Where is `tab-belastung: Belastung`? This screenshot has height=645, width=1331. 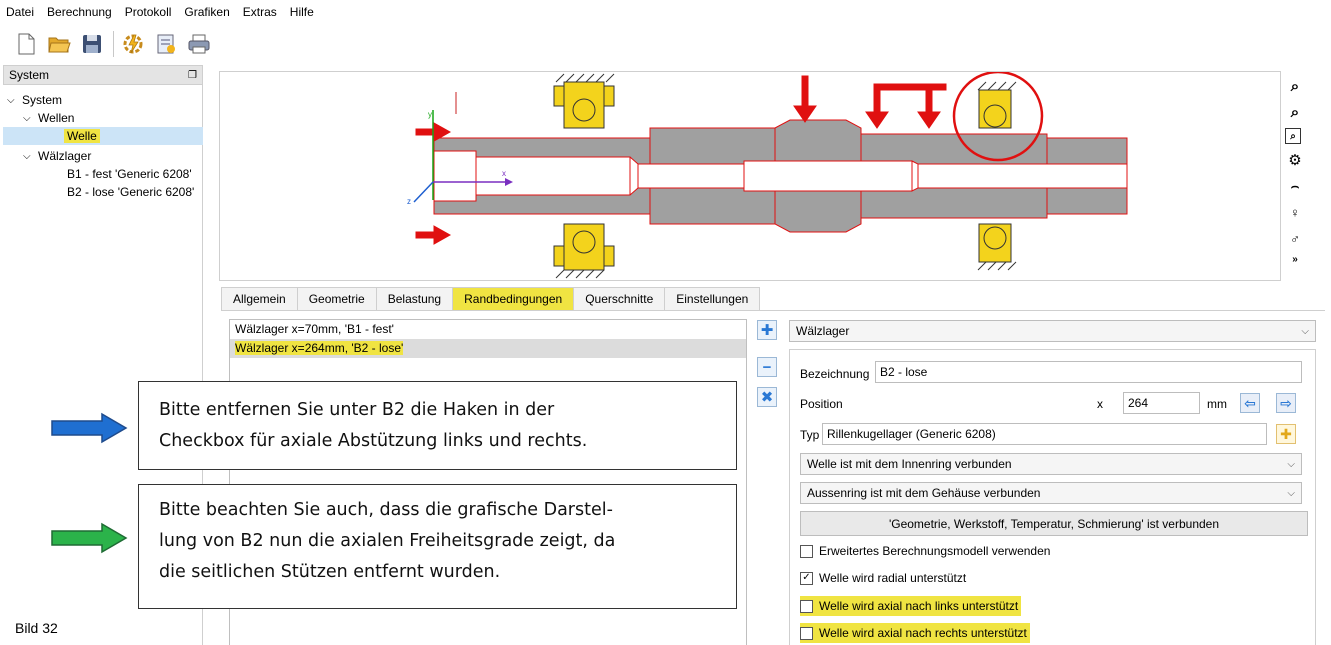 tab-belastung: Belastung is located at coordinates (414, 299).